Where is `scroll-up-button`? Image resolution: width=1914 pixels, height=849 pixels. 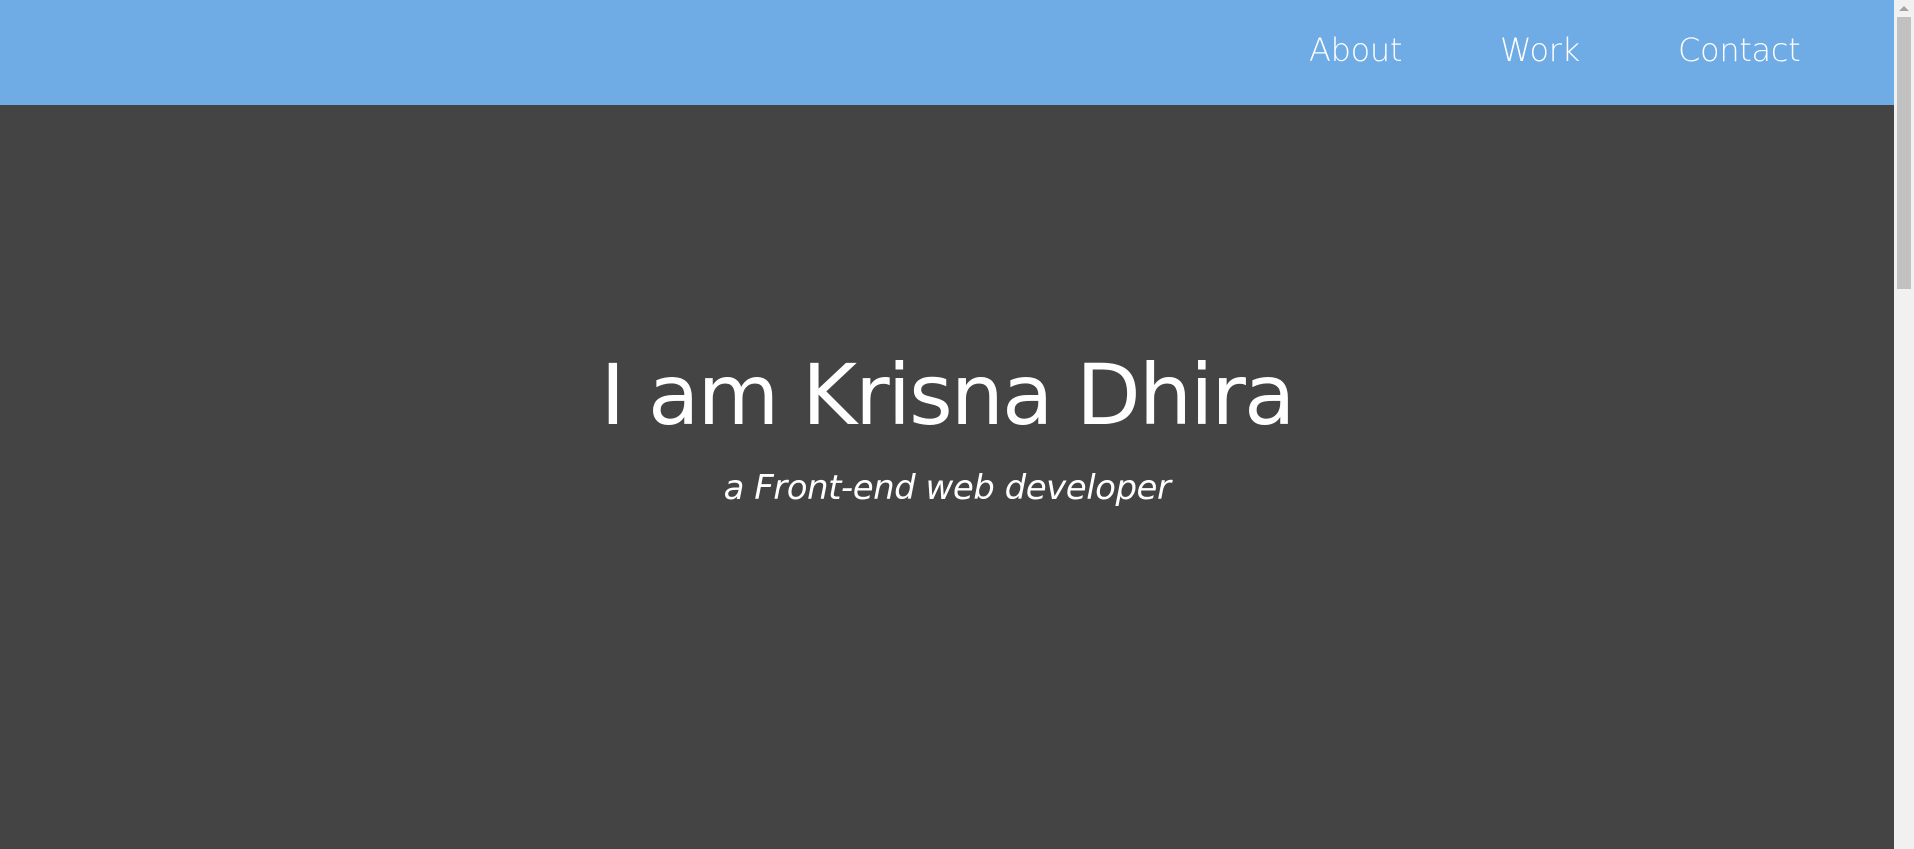 scroll-up-button is located at coordinates (1904, 8).